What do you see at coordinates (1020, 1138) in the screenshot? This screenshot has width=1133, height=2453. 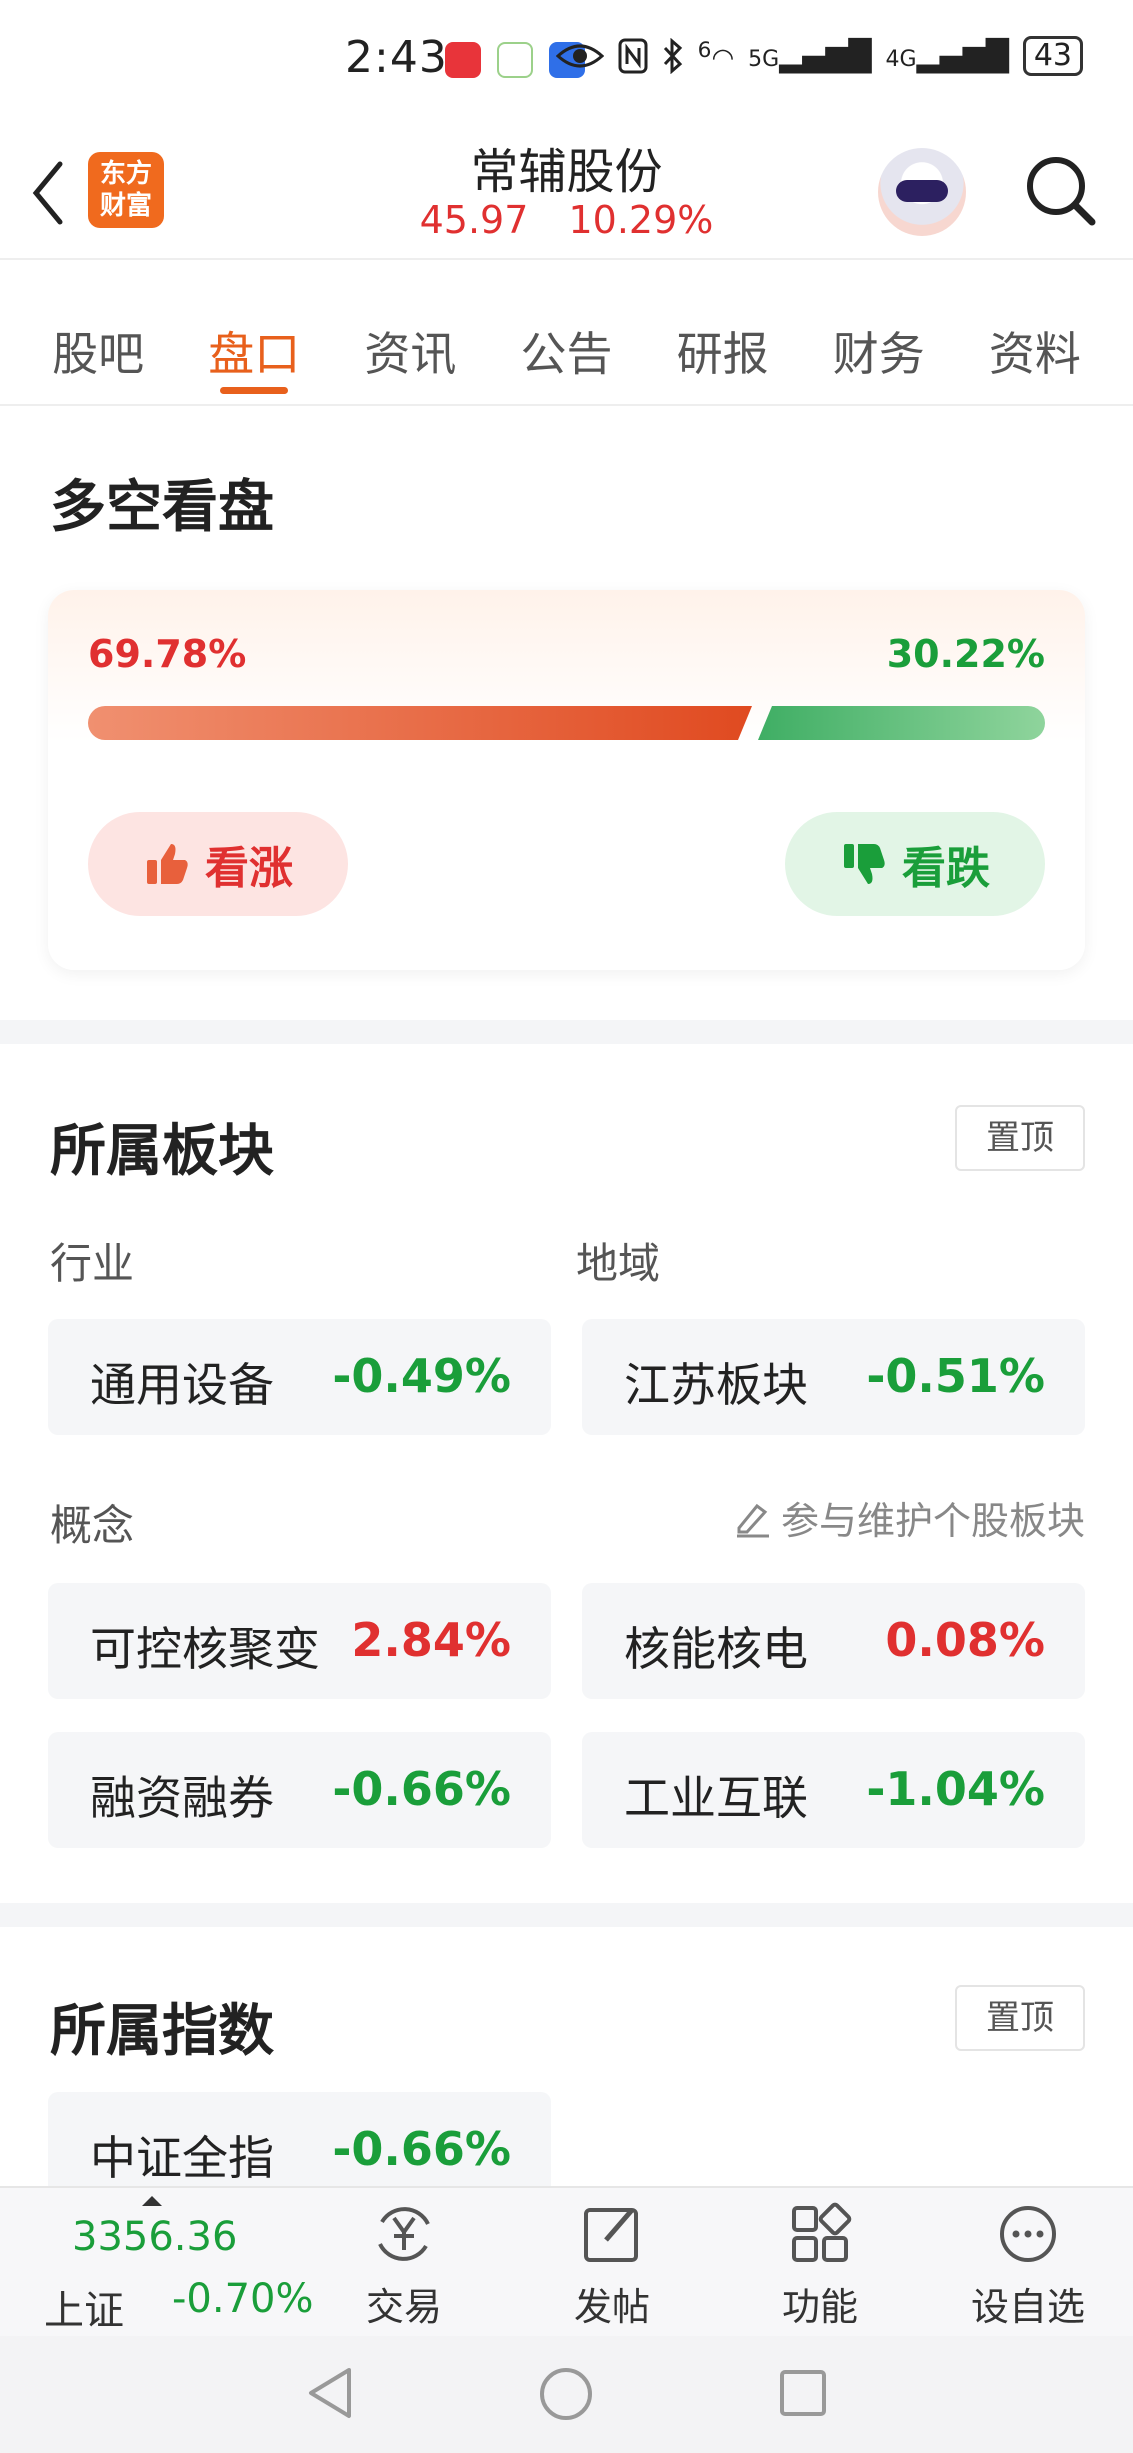 I see `sectors-pin-button: 置顶` at bounding box center [1020, 1138].